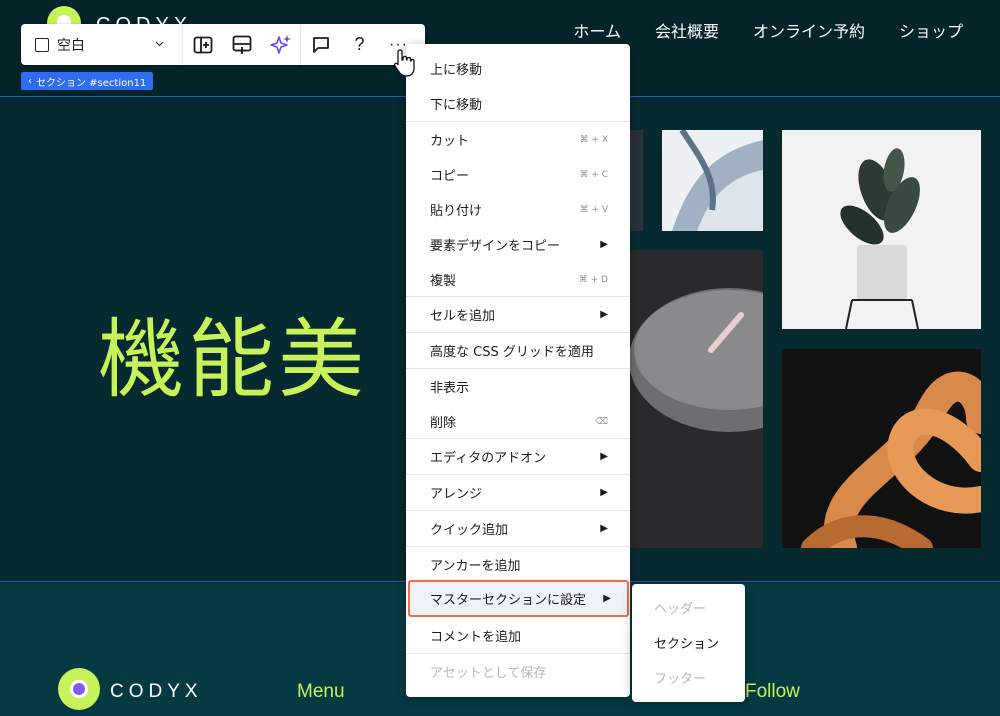 The width and height of the screenshot is (1000, 716). Describe the element at coordinates (881, 229) in the screenshot. I see `gallery-photo-plant` at that location.